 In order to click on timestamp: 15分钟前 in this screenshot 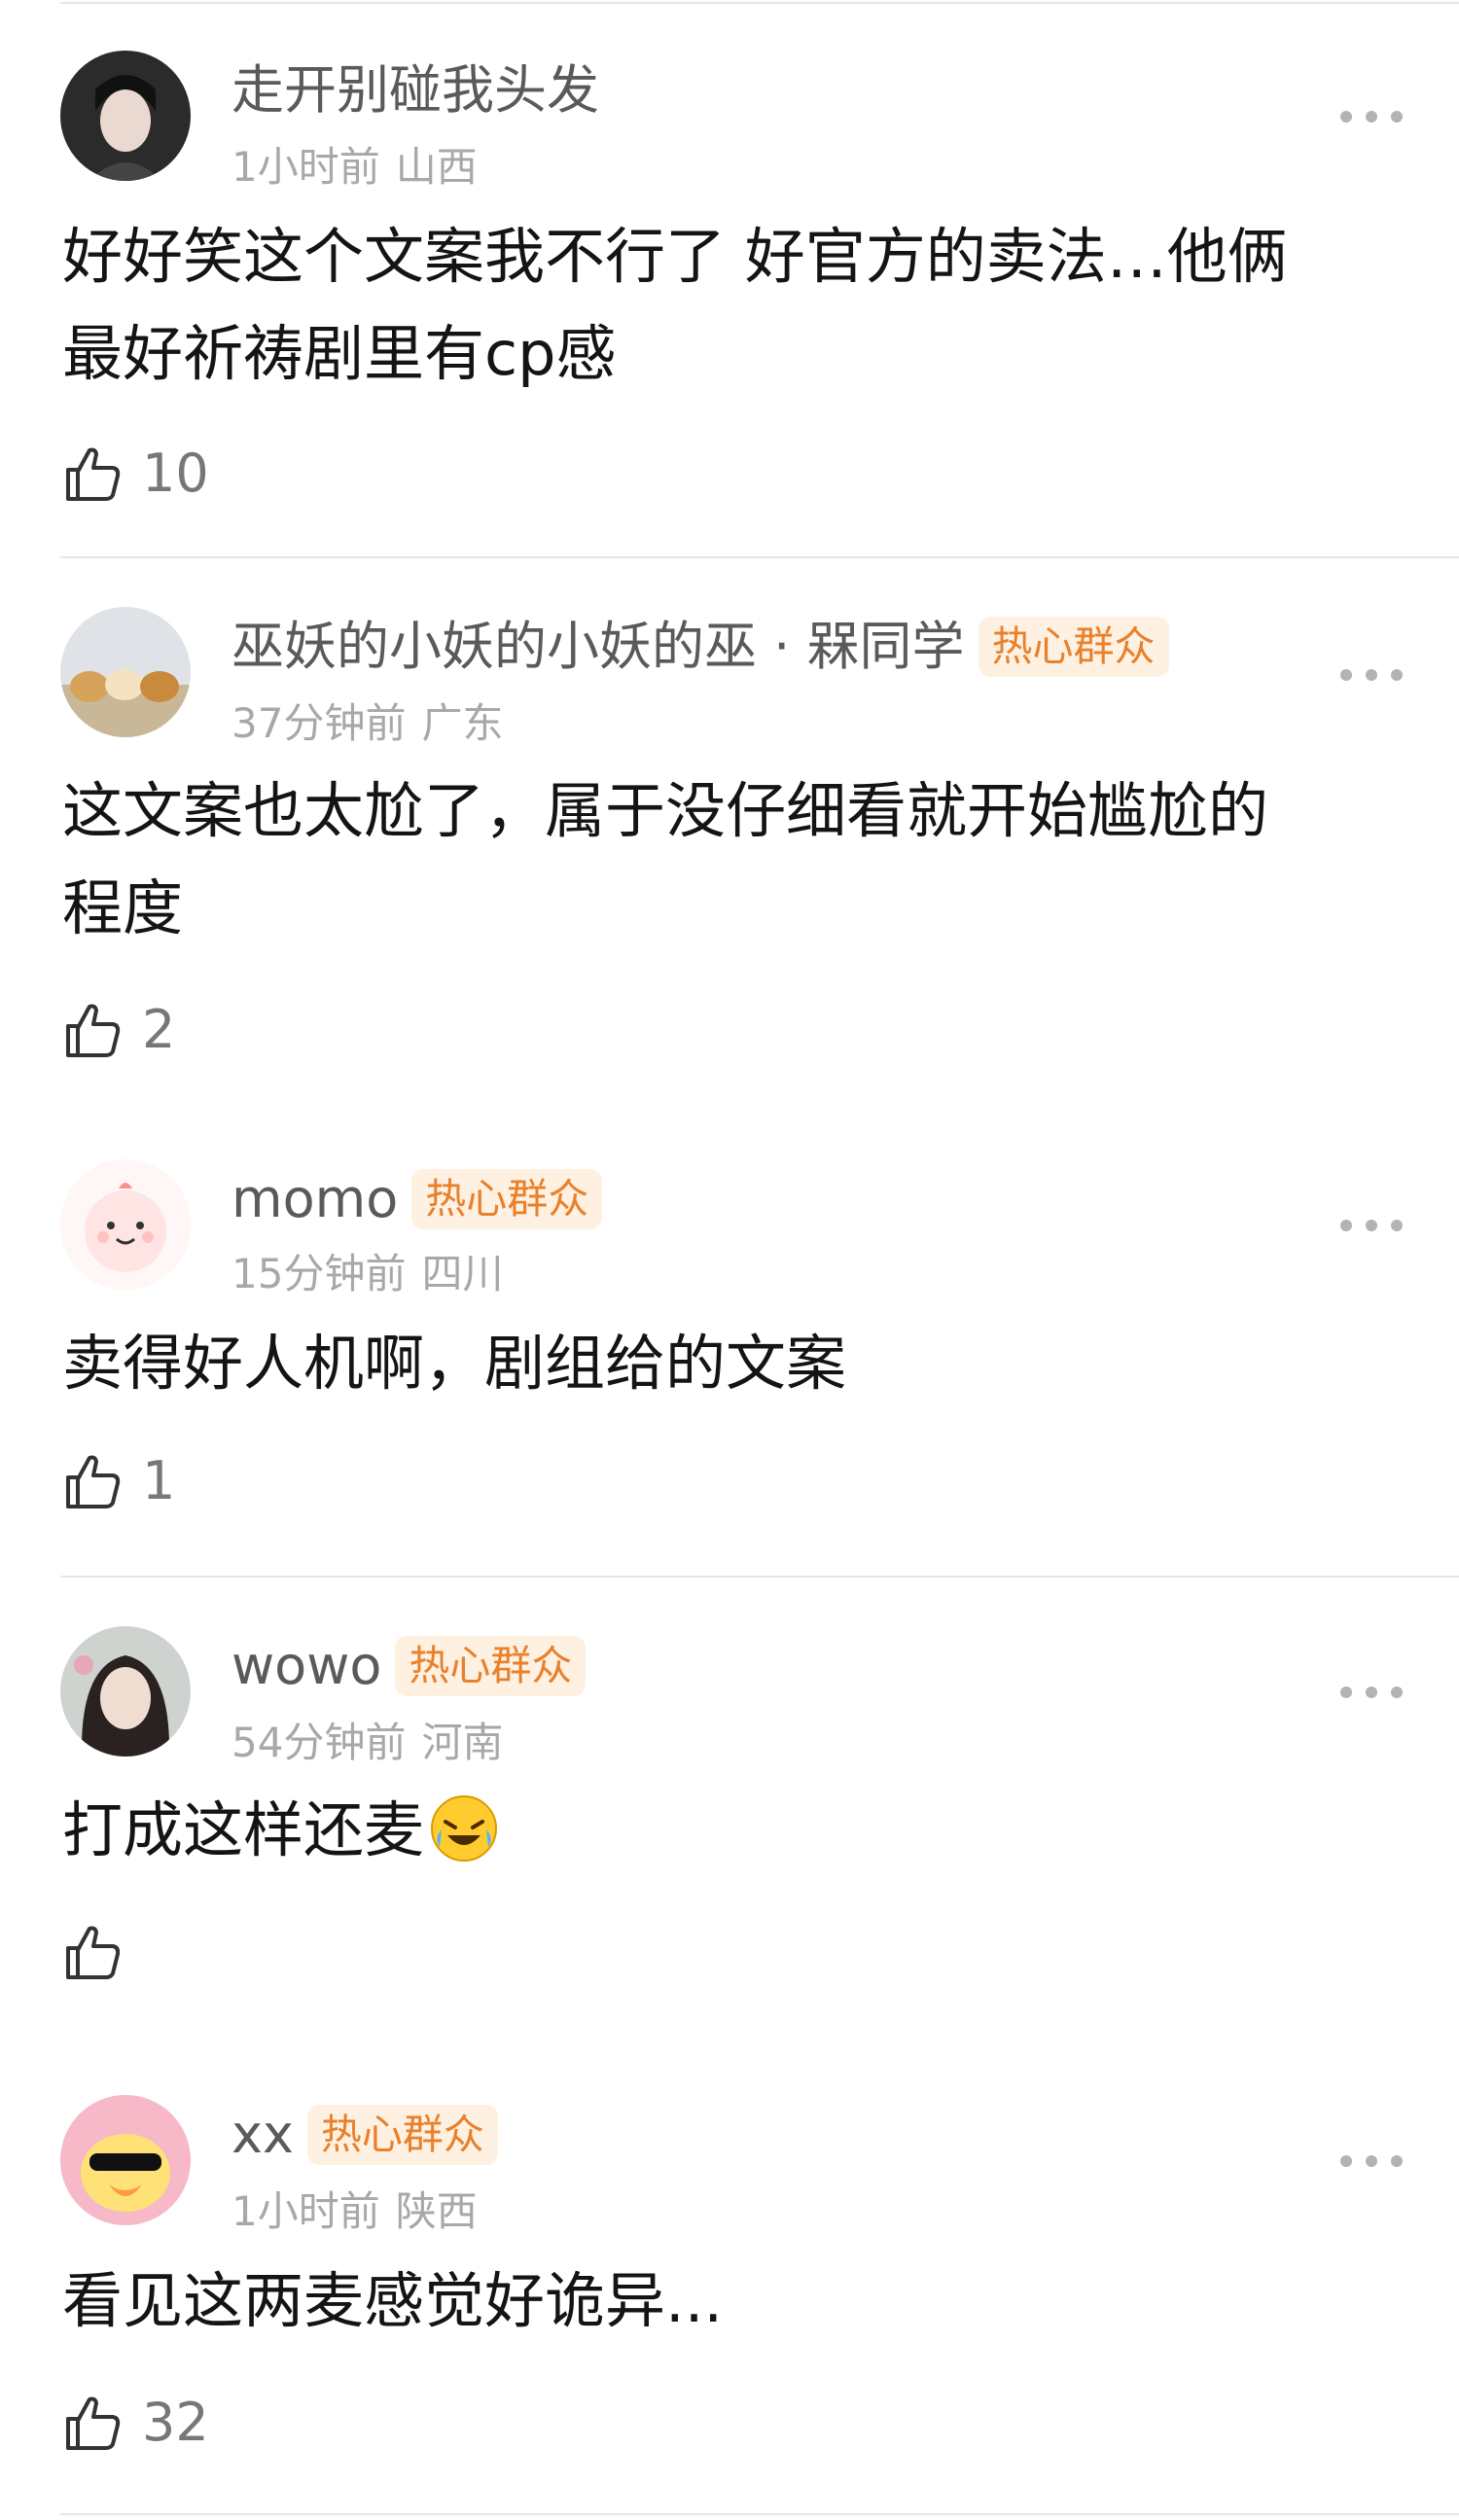, I will do `click(319, 1273)`.